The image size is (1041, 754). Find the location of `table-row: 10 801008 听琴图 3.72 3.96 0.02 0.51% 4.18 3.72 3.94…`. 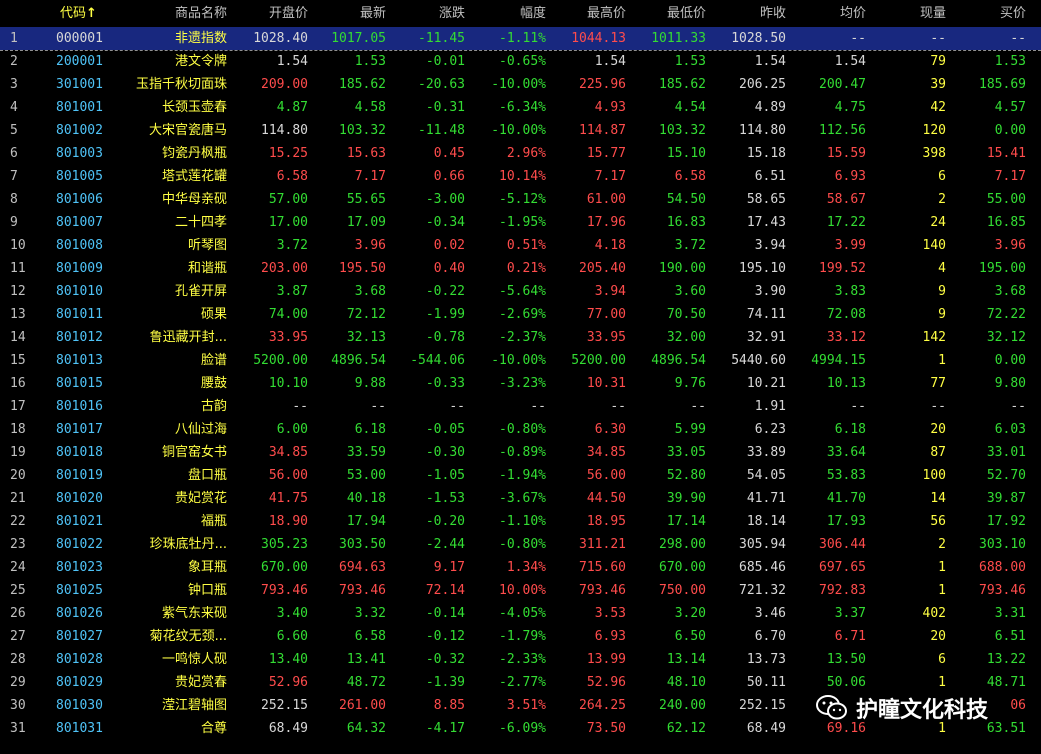

table-row: 10 801008 听琴图 3.72 3.96 0.02 0.51% 4.18 3.72 3.94… is located at coordinates (520, 245).